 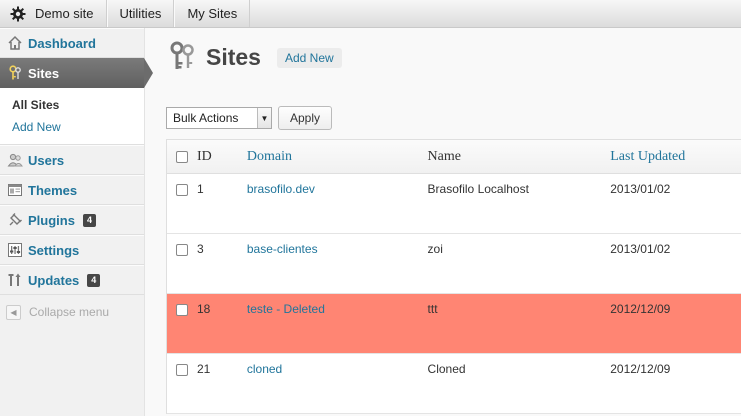 I want to click on row-id: 21, so click(x=203, y=369).